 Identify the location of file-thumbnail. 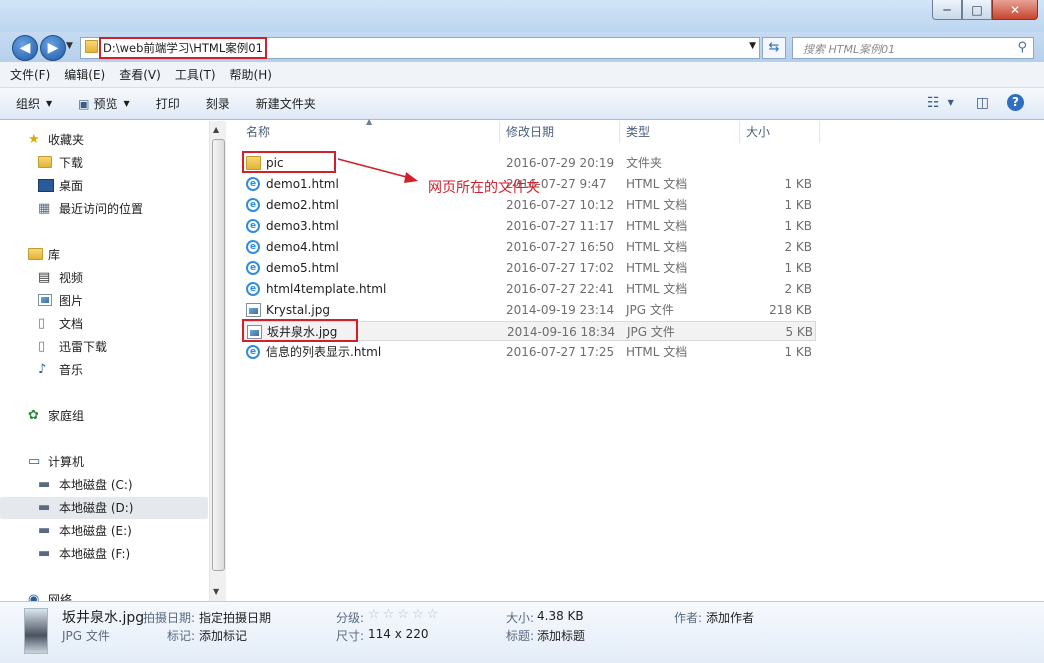
(36, 631).